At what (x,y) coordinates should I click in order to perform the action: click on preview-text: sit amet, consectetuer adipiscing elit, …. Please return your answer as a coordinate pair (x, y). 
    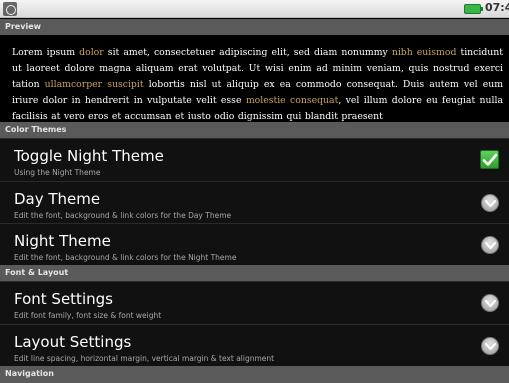
    Looking at the image, I should click on (247, 52).